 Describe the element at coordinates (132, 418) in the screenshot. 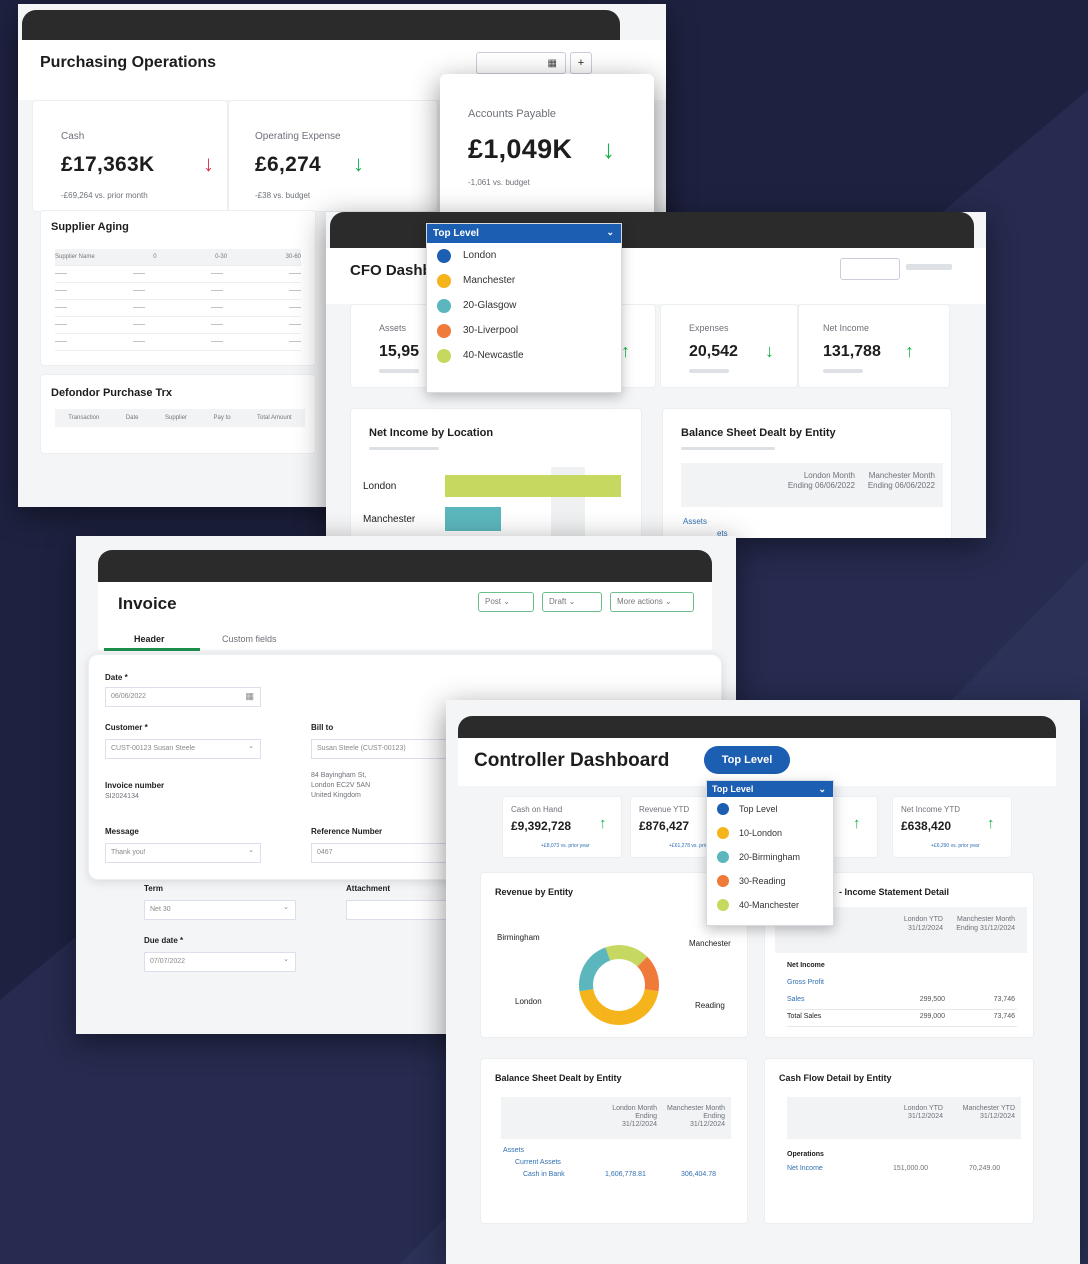

I see `col-date: Date` at that location.